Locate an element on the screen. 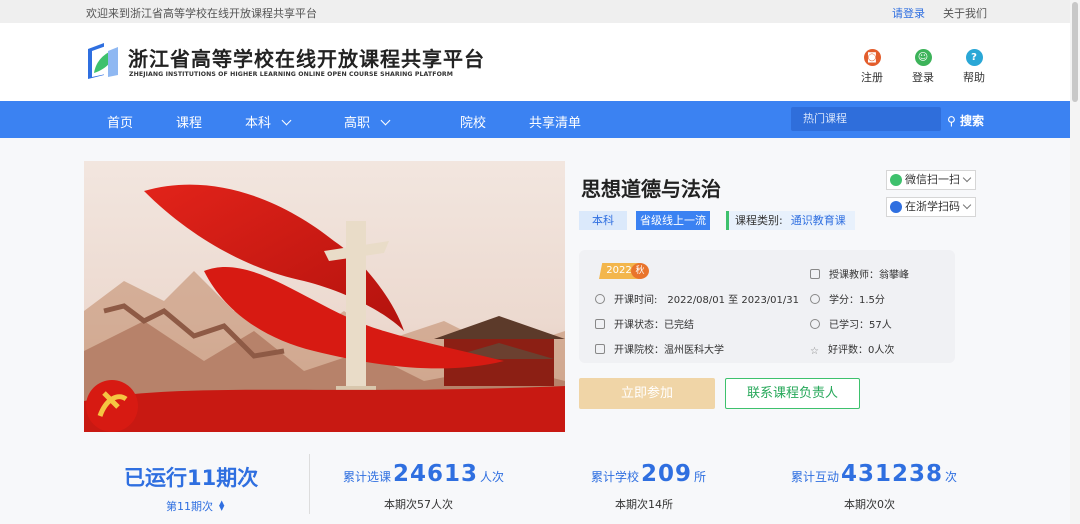  star-icon: ☆ is located at coordinates (814, 351).